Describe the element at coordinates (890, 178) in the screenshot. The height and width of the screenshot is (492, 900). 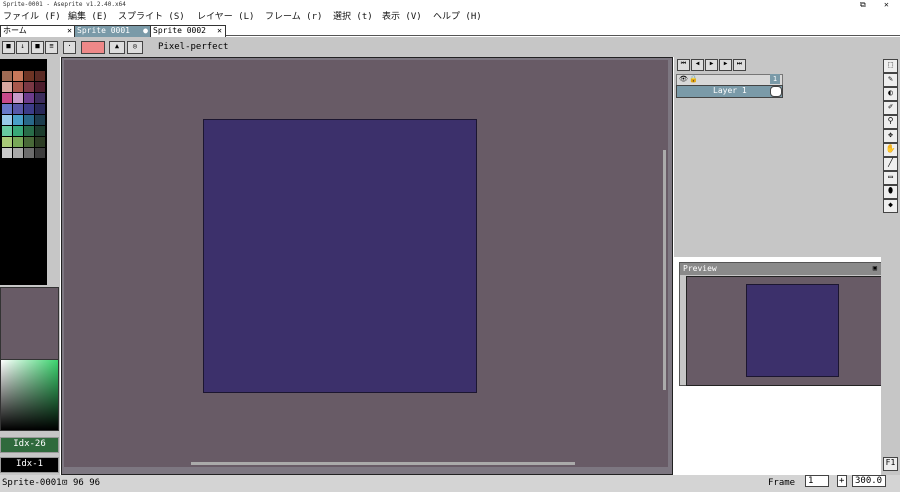
I see `rectangle-tool-icon: ▭` at that location.